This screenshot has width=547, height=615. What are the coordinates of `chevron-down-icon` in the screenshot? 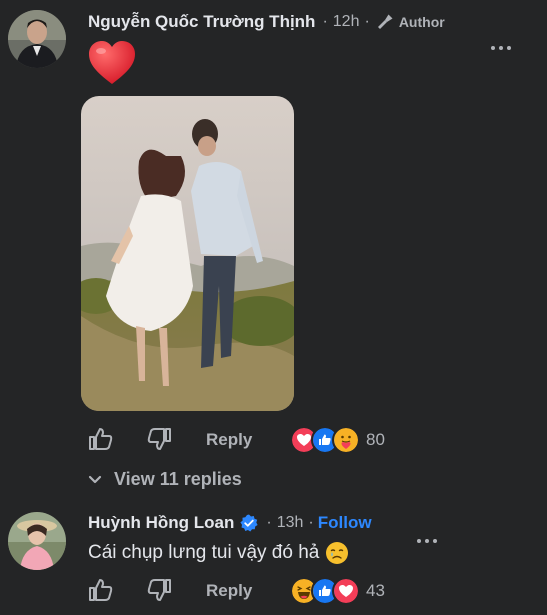 It's located at (95, 480).